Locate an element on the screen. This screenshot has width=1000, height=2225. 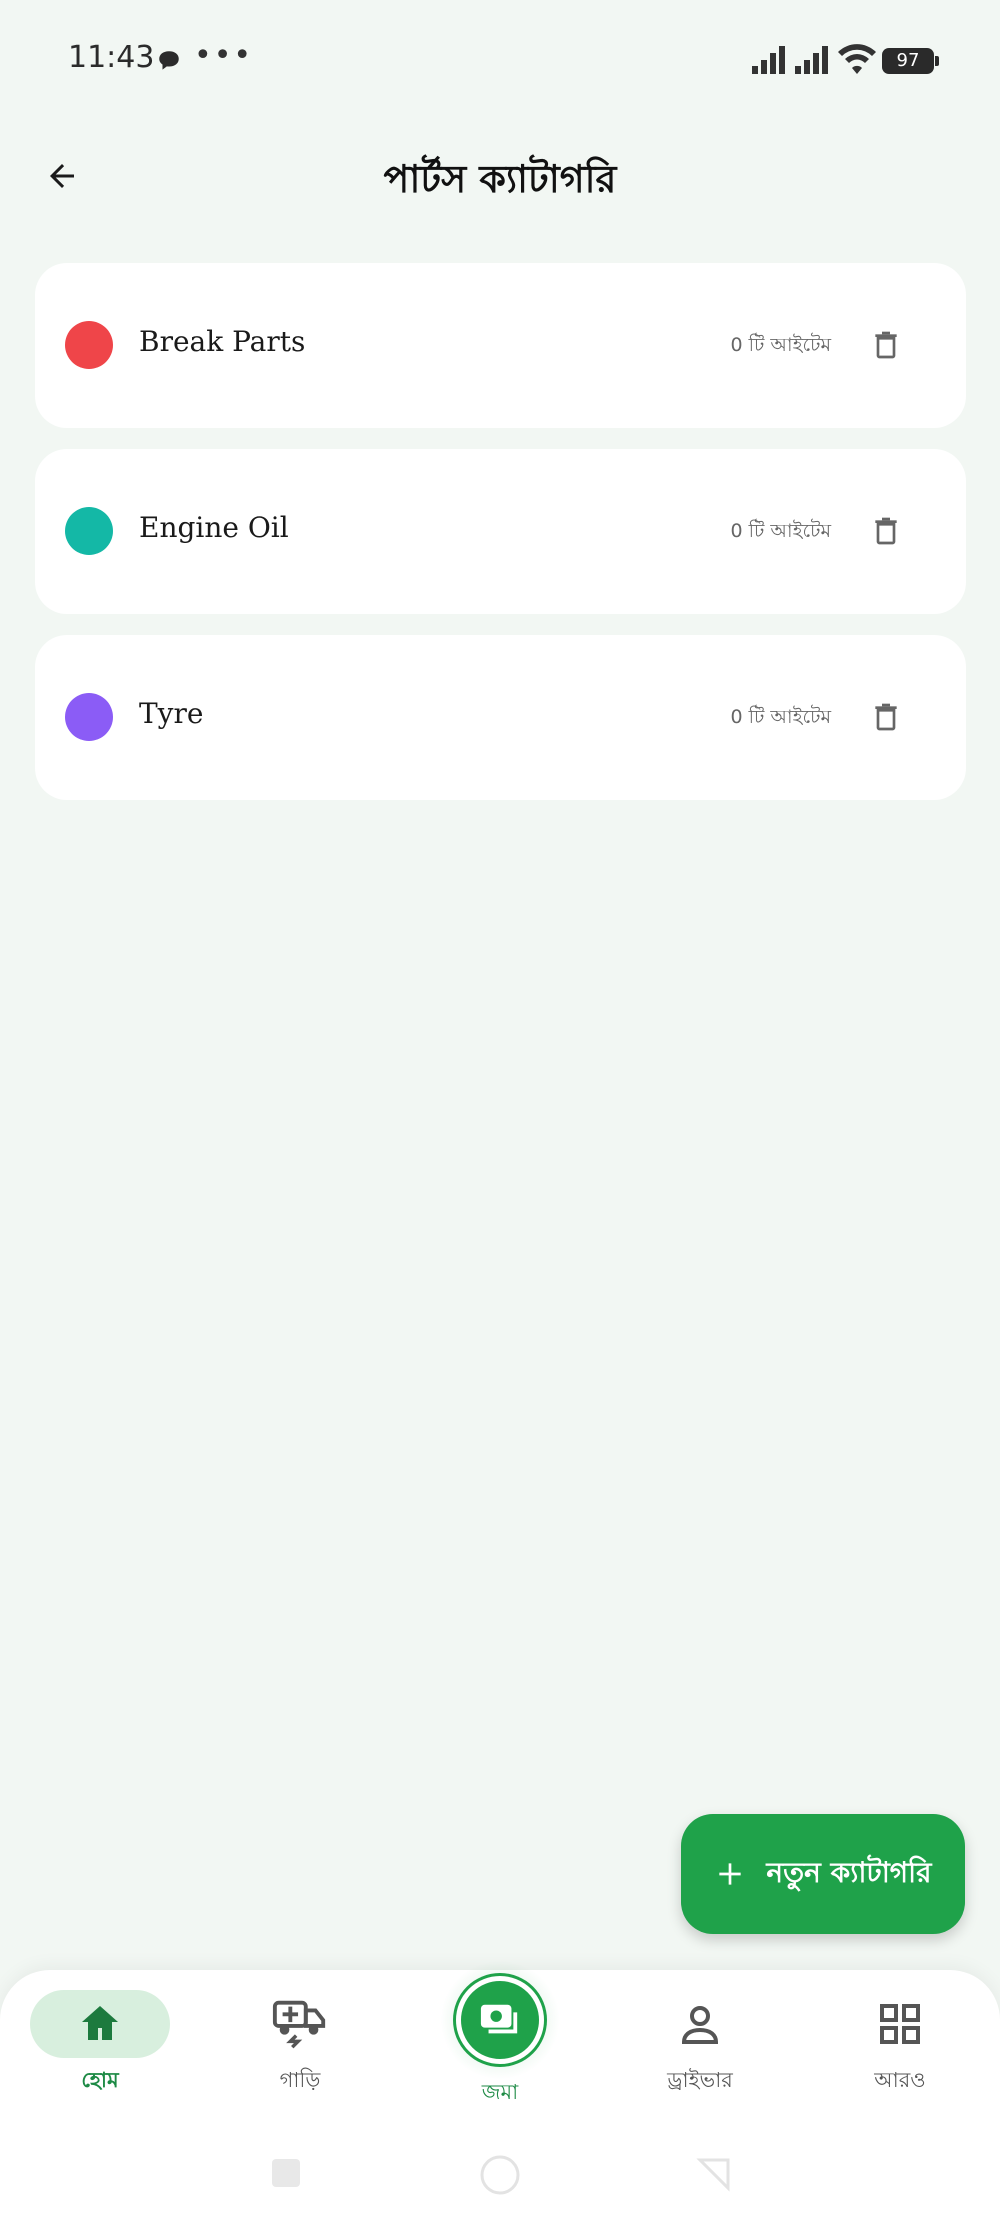
bottom-navigation: হোম গাড়ি জমা ড্রাইভার আরও is located at coordinates (500, 2092).